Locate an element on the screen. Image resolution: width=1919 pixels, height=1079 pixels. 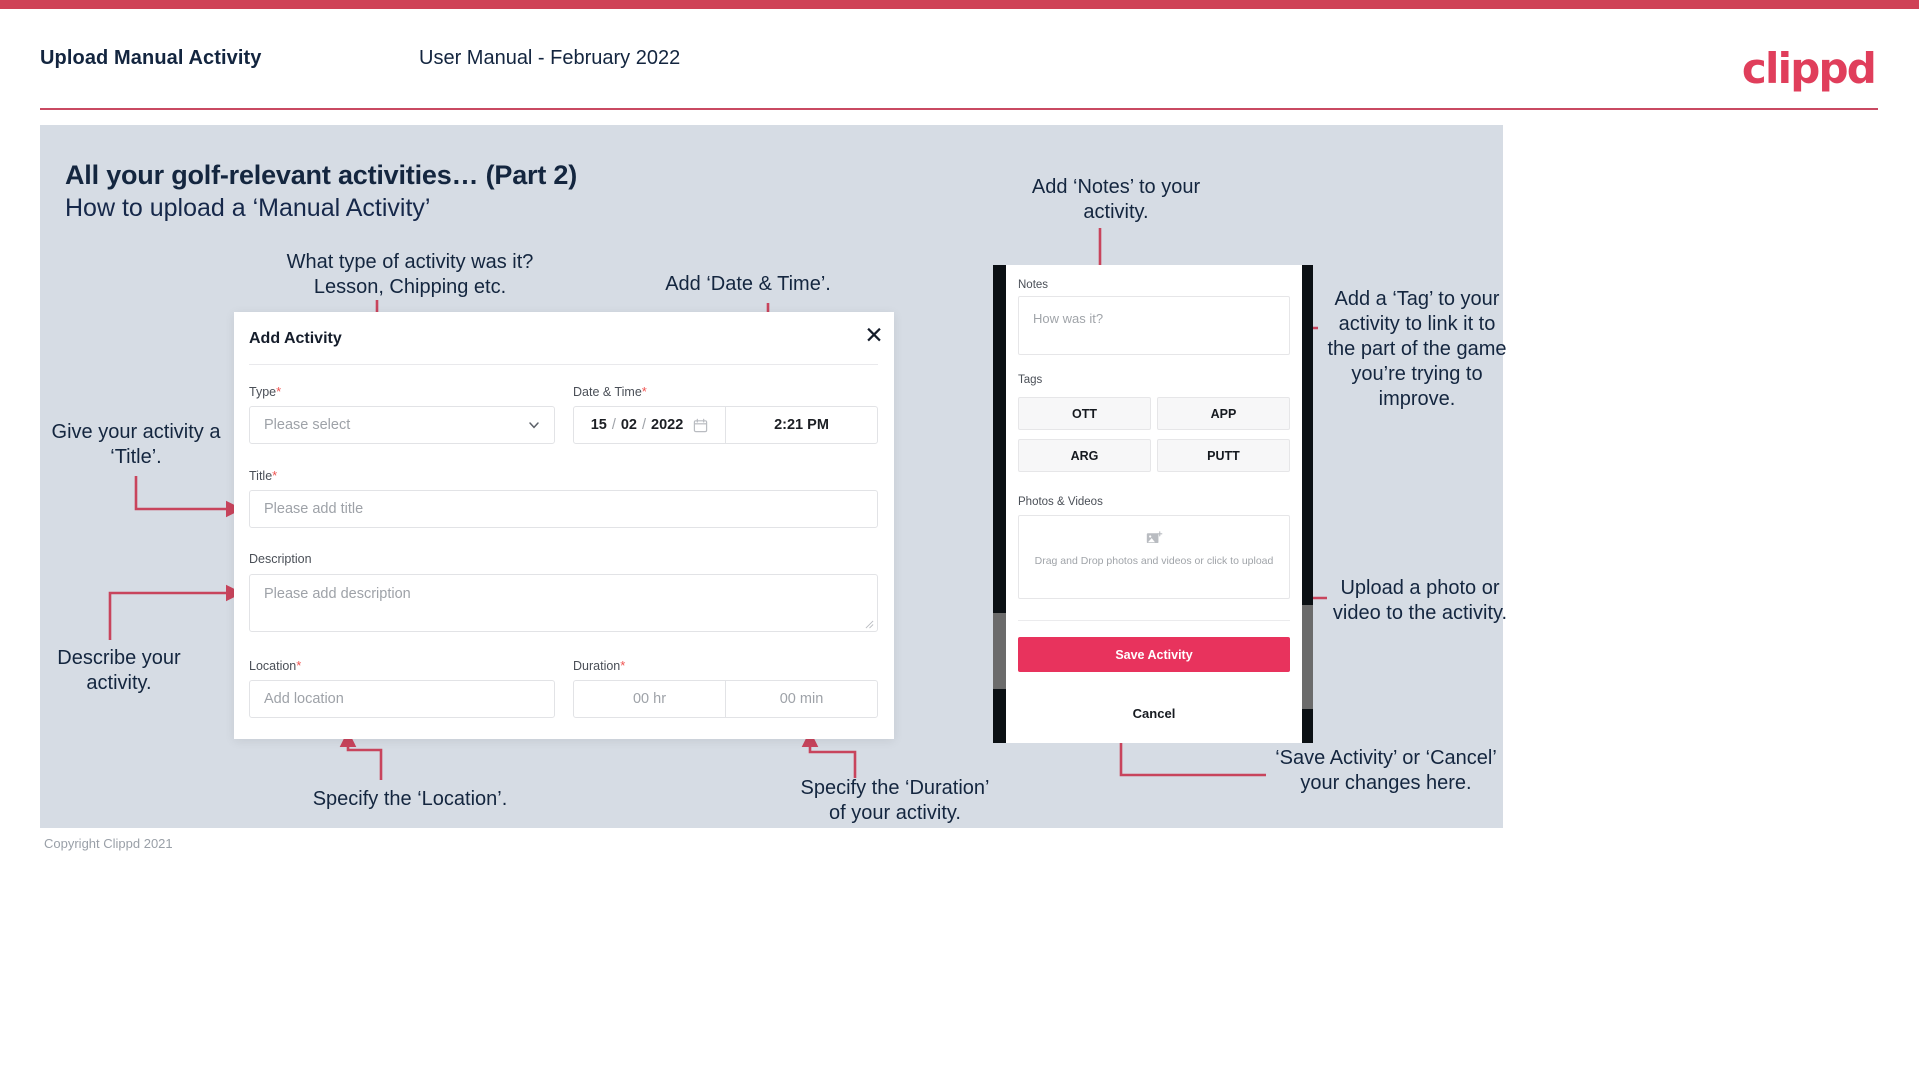
date-input: 15 / 02 / 2022 is located at coordinates (650, 425).